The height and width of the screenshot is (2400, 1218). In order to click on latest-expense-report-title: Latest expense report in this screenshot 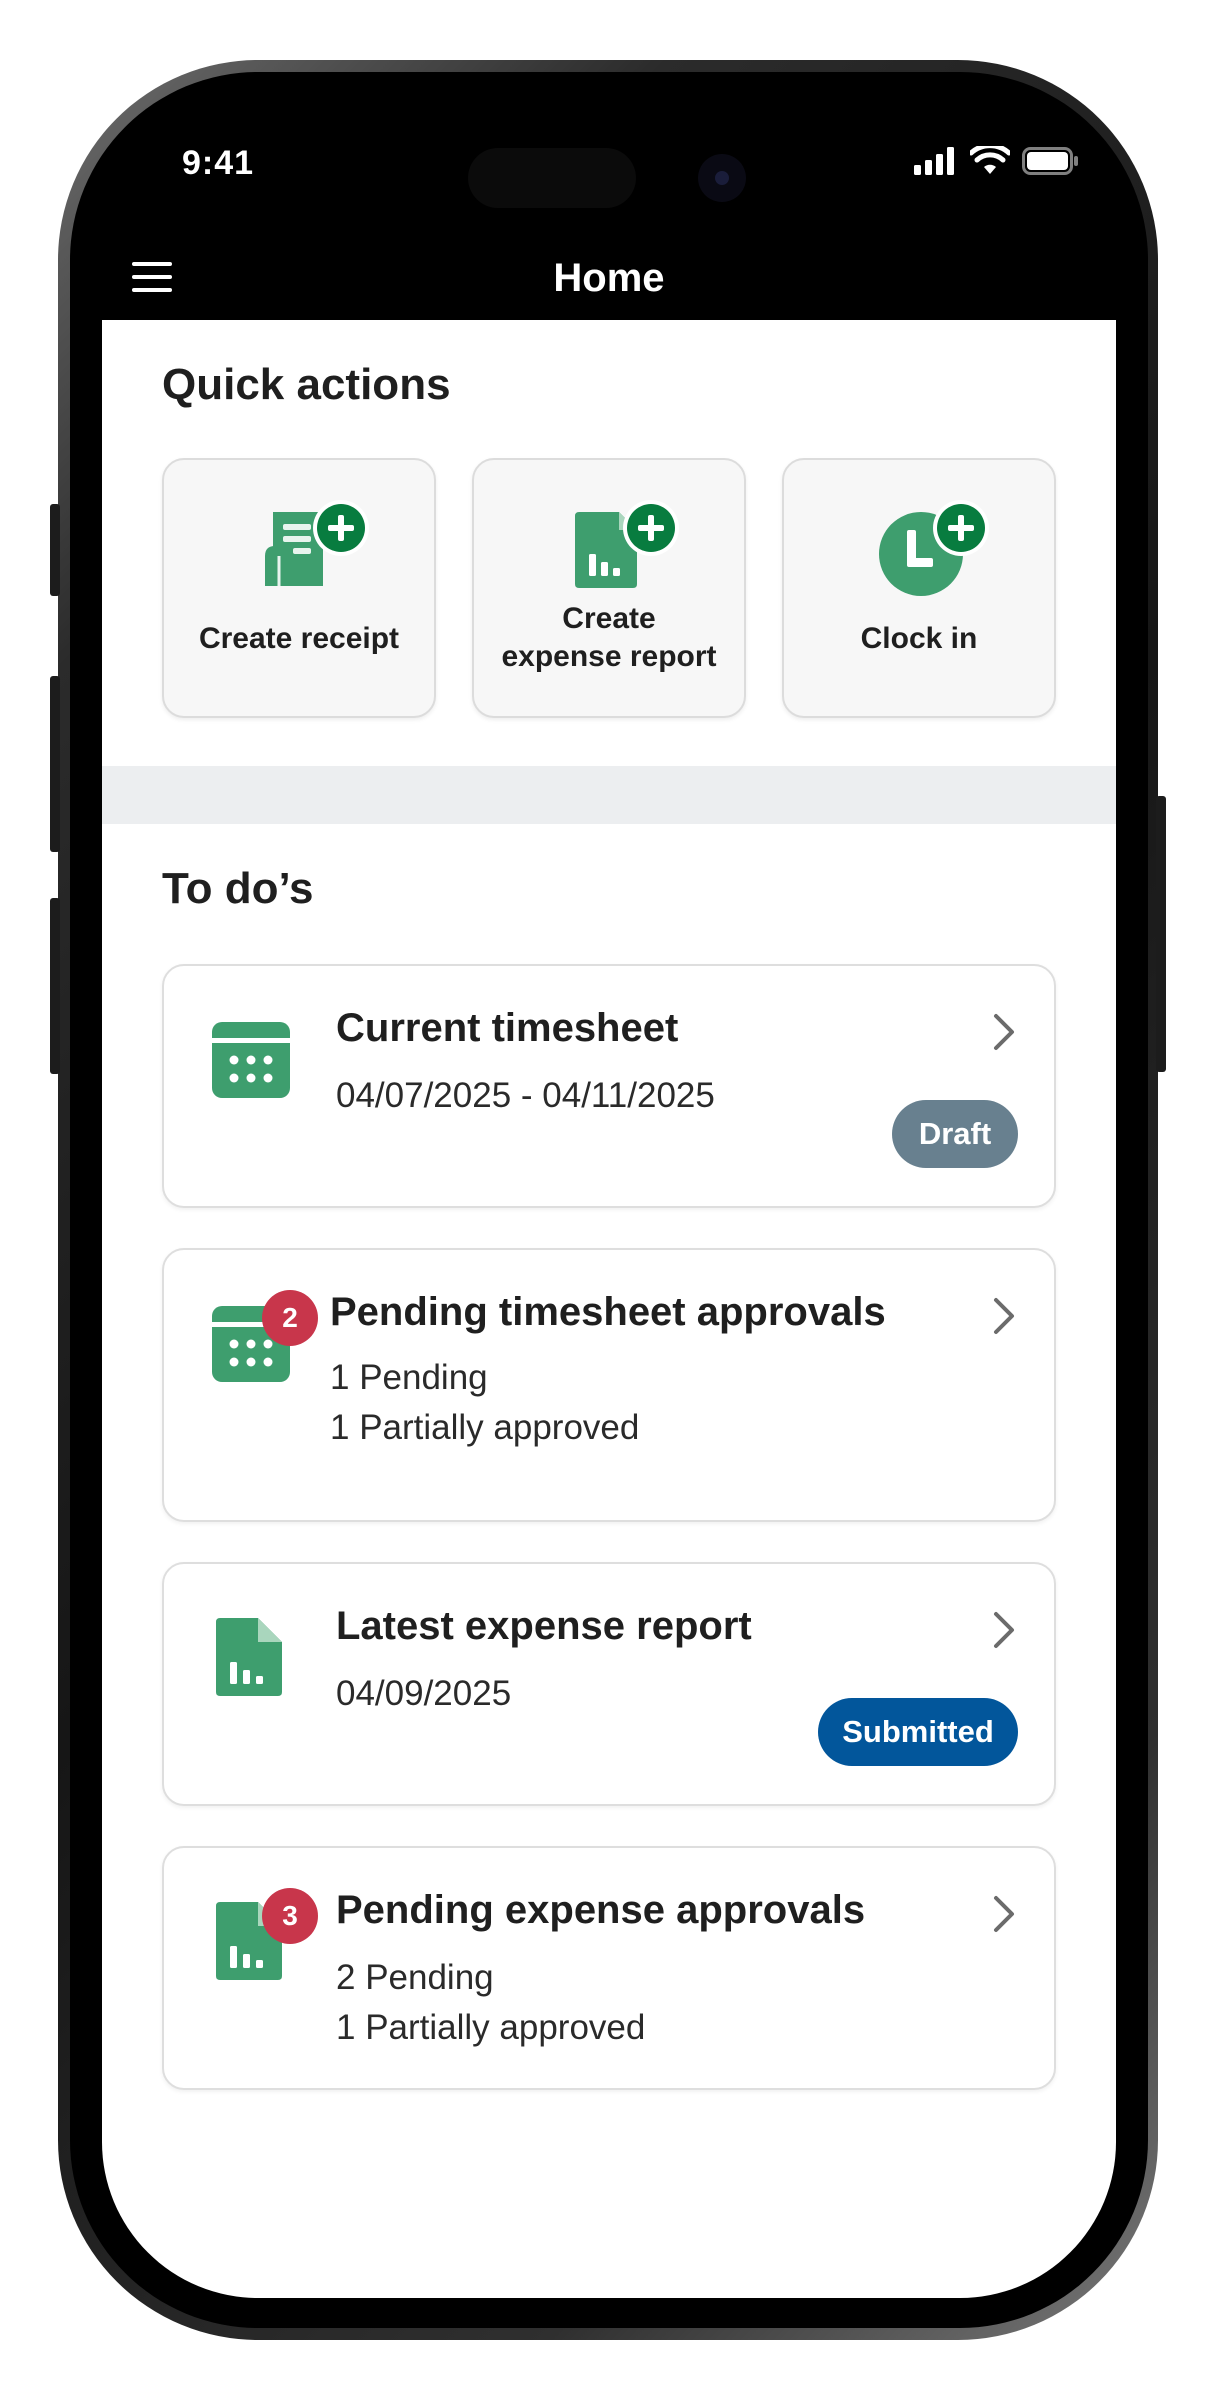, I will do `click(544, 1626)`.